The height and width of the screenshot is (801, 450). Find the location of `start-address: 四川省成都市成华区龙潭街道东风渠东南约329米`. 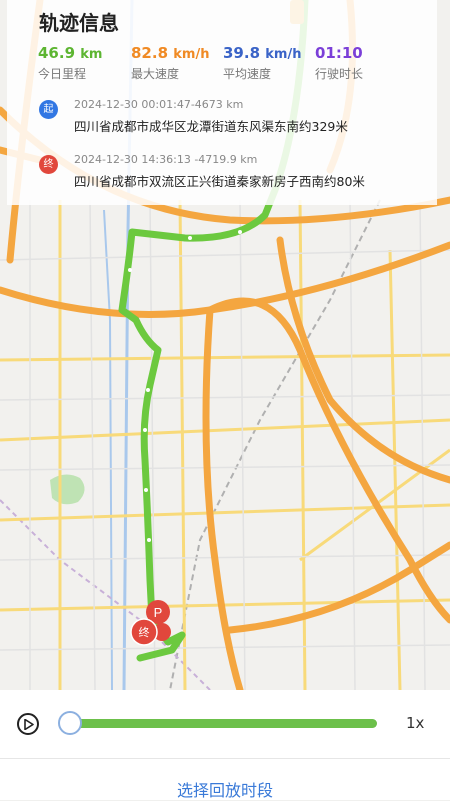

start-address: 四川省成都市成华区龙潭街道东风渠东南约329米 is located at coordinates (211, 126).